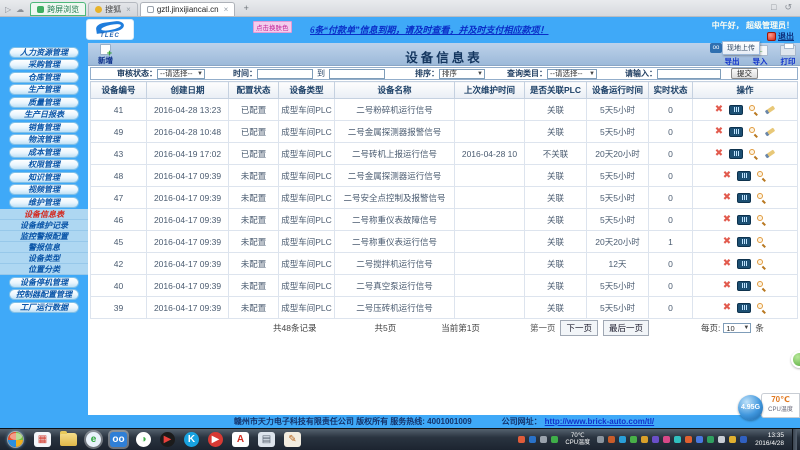  What do you see at coordinates (44, 269) in the screenshot?
I see `sidebar-subitem: 位置分类` at bounding box center [44, 269].